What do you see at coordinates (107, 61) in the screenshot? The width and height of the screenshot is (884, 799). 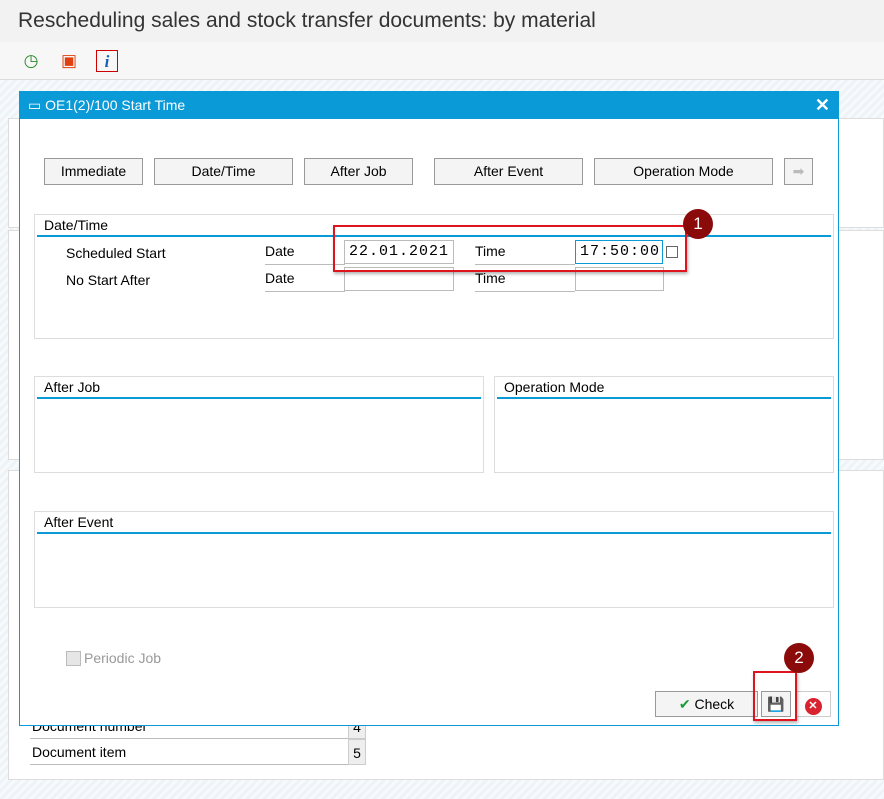 I see `info-icon: i` at bounding box center [107, 61].